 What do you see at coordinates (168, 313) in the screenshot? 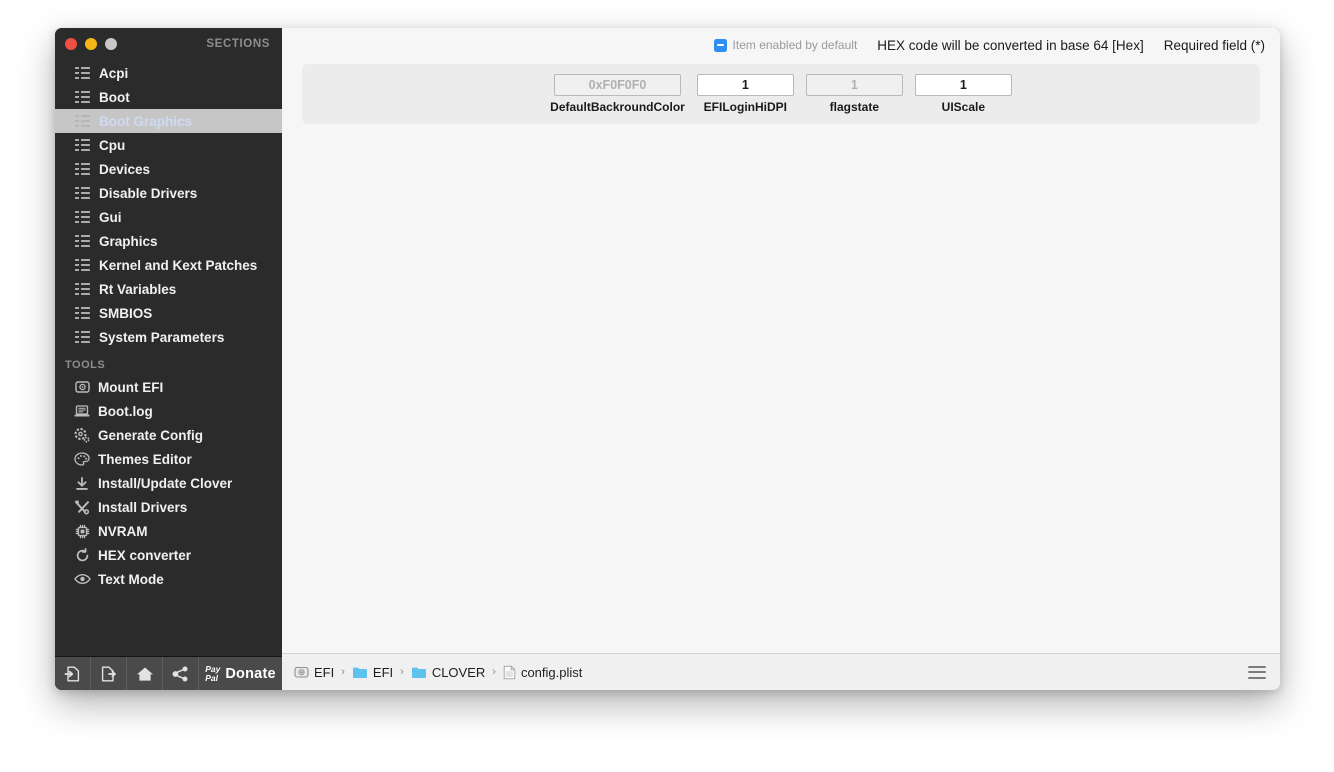
I see `sidebar-item-smbios: SMBIOS` at bounding box center [168, 313].